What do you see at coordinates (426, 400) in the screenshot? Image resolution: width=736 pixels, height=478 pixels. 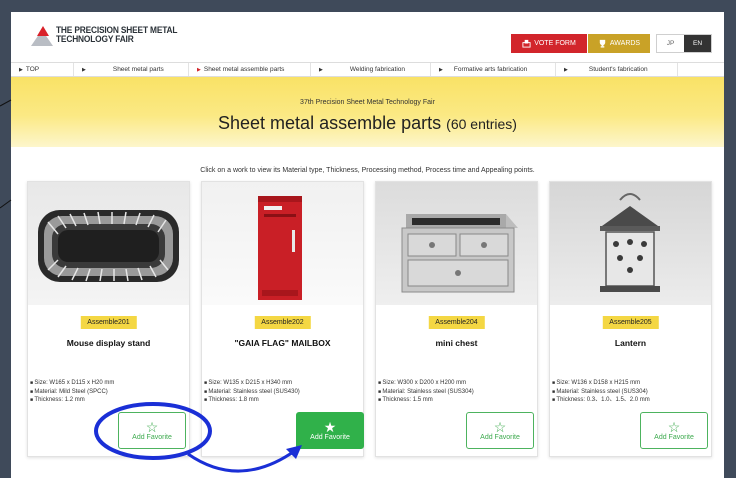 I see `spec-thickness: Thickness: 1.5 mm` at bounding box center [426, 400].